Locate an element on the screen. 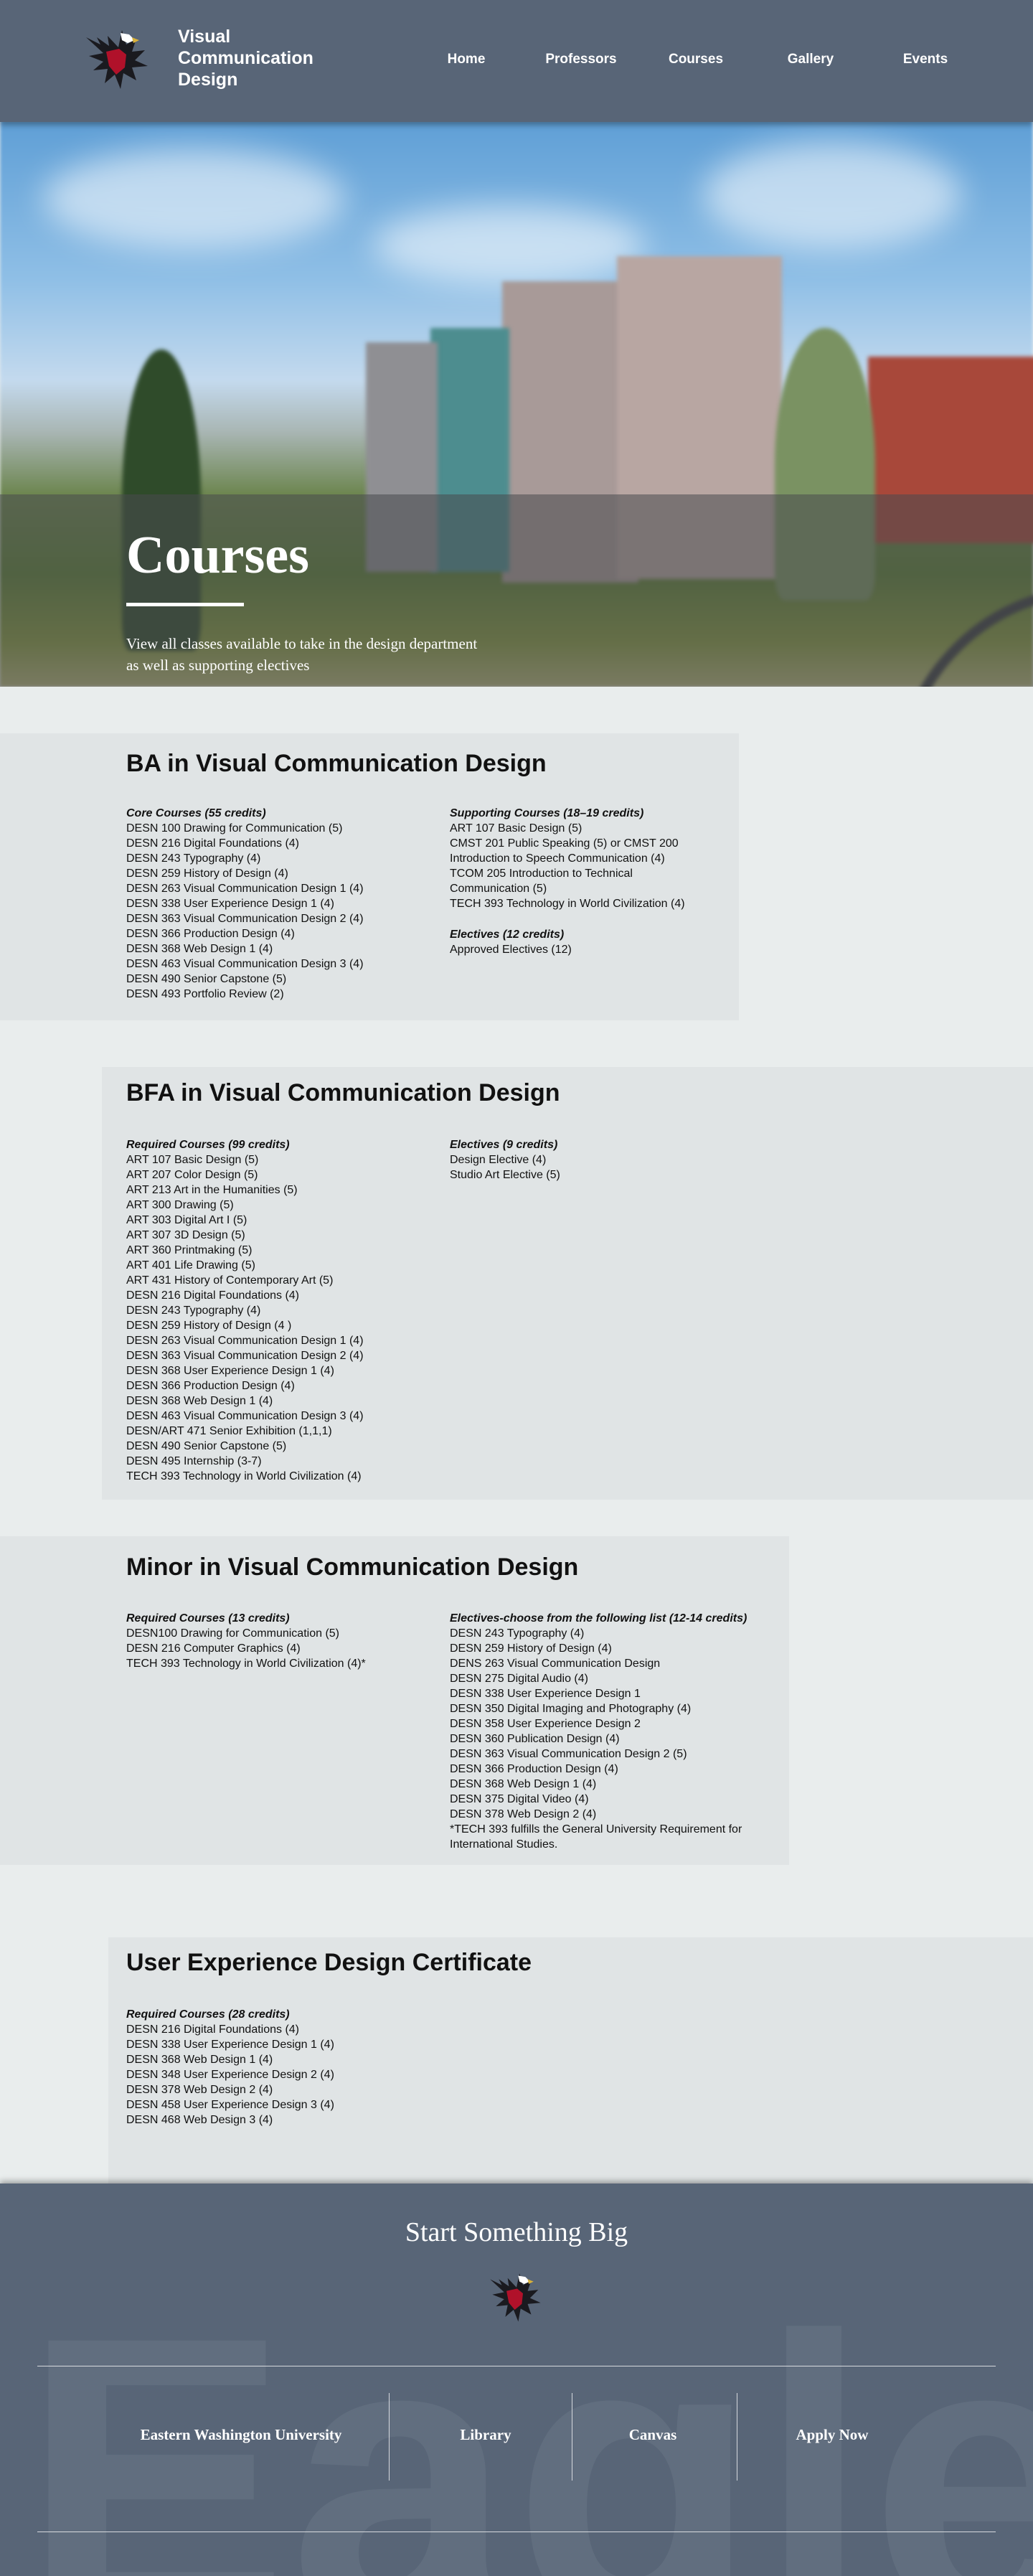 This screenshot has height=2576, width=1033. bfa-electives-heading: Electives (9 credits) is located at coordinates (504, 1145).